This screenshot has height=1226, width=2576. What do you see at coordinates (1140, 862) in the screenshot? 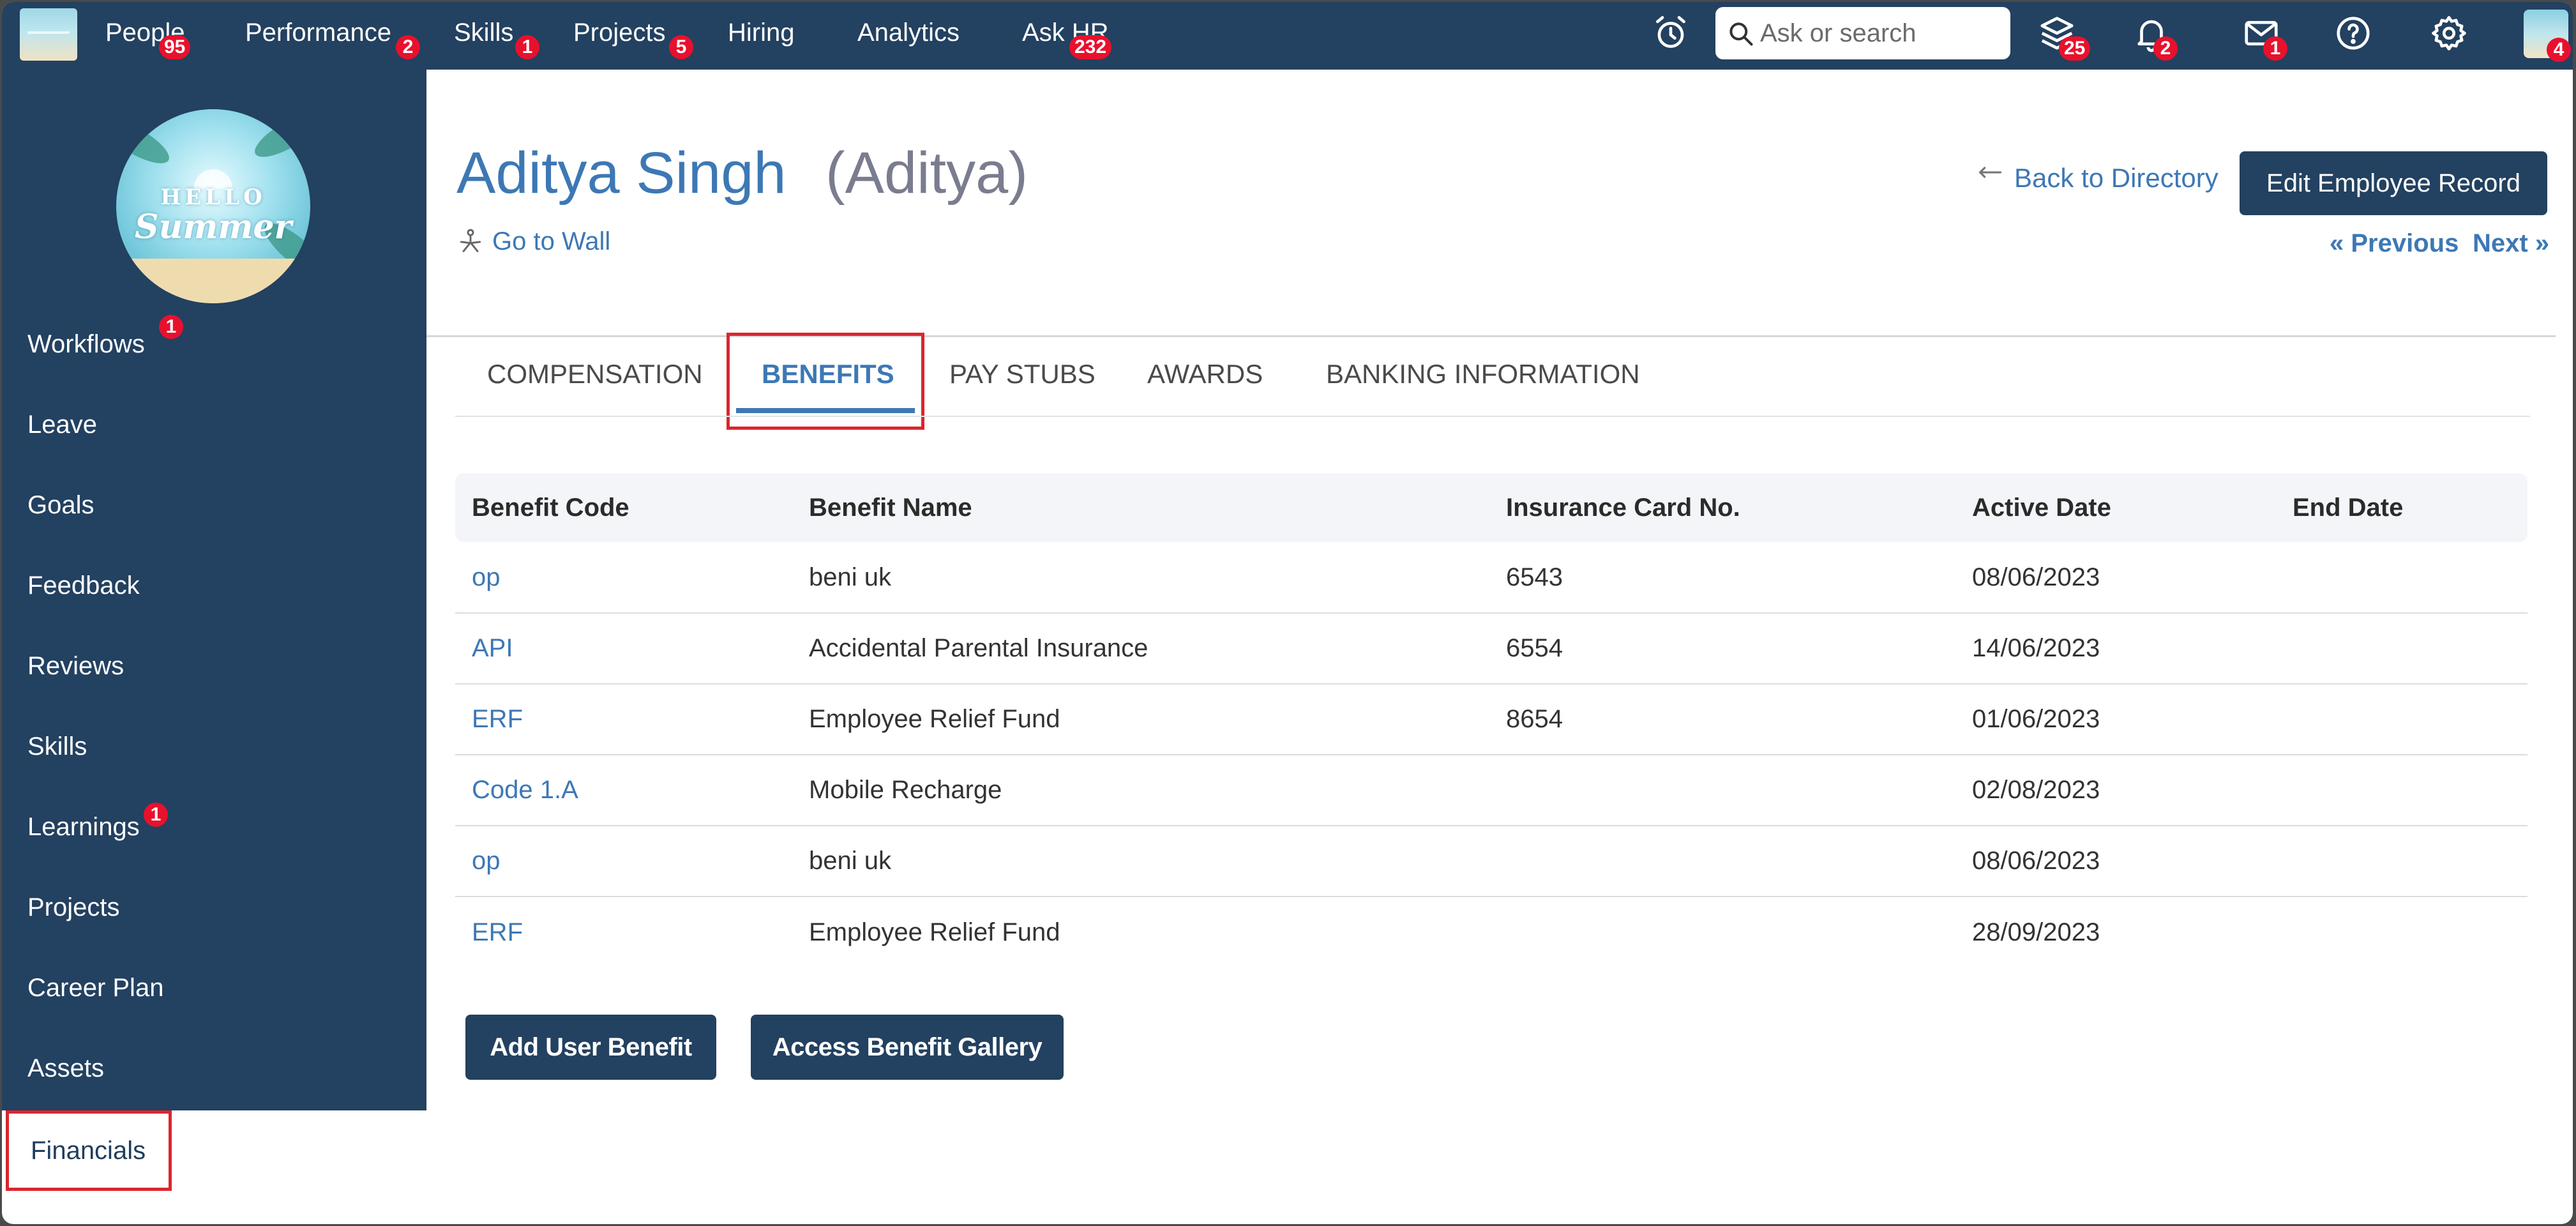
I see `benefit-name: beni uk` at bounding box center [1140, 862].